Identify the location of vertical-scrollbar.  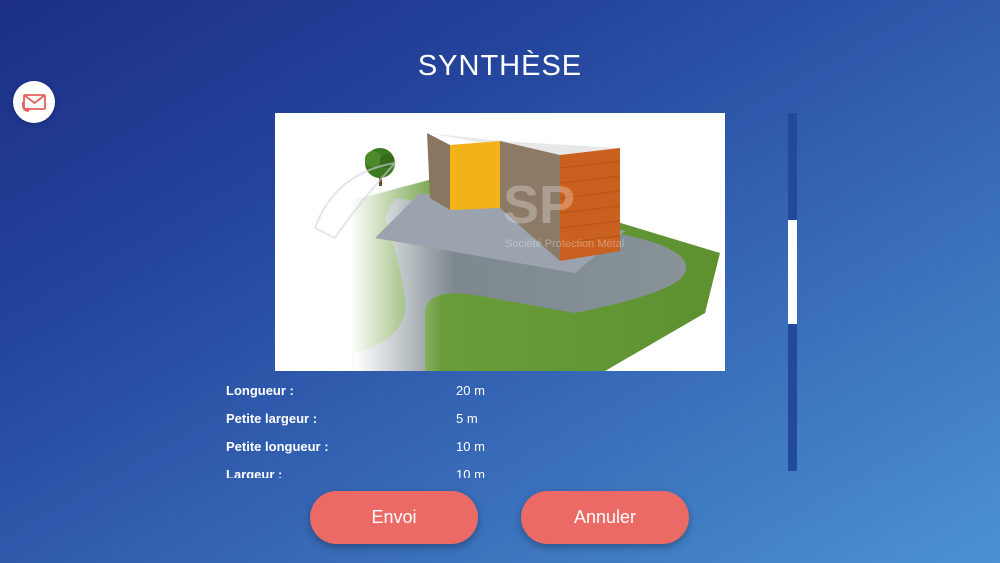
(792, 292).